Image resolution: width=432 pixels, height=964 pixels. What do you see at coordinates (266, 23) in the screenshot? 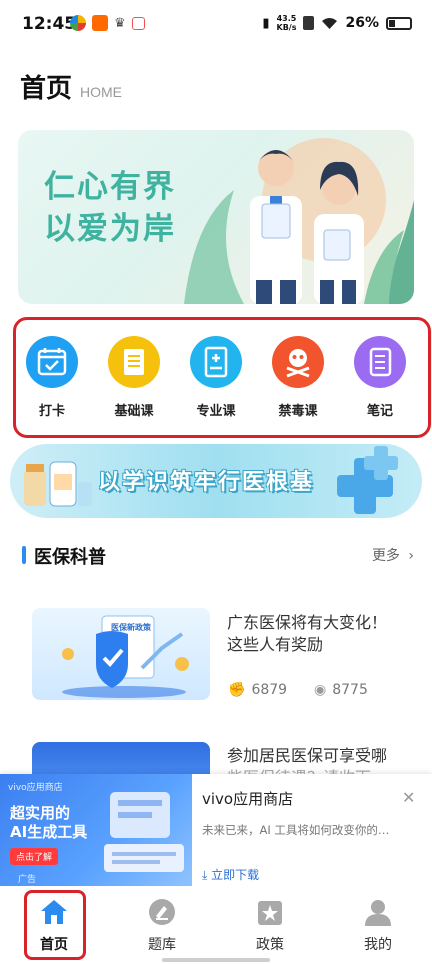
I see `vibrate-icon: ▮` at bounding box center [266, 23].